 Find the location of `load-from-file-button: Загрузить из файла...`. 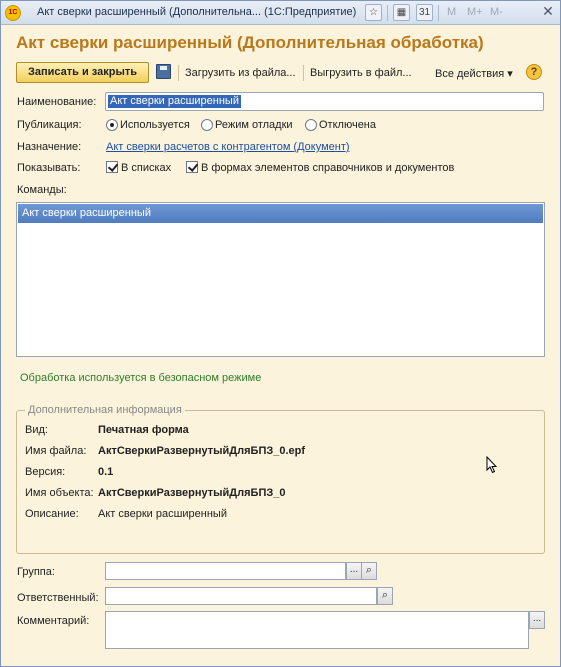

load-from-file-button: Загрузить из файла... is located at coordinates (240, 73).